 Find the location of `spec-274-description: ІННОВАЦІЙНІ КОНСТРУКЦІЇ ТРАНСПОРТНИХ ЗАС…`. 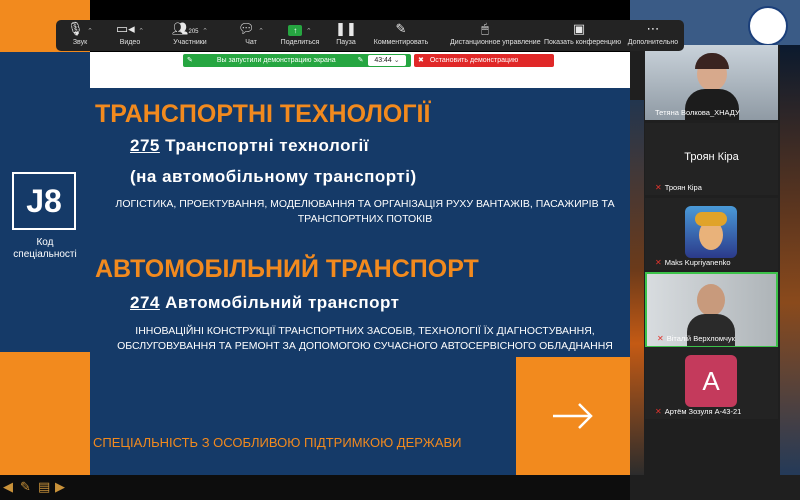

spec-274-description: ІННОВАЦІЙНІ КОНСТРУКЦІЇ ТРАНСПОРТНИХ ЗАС… is located at coordinates (365, 338).